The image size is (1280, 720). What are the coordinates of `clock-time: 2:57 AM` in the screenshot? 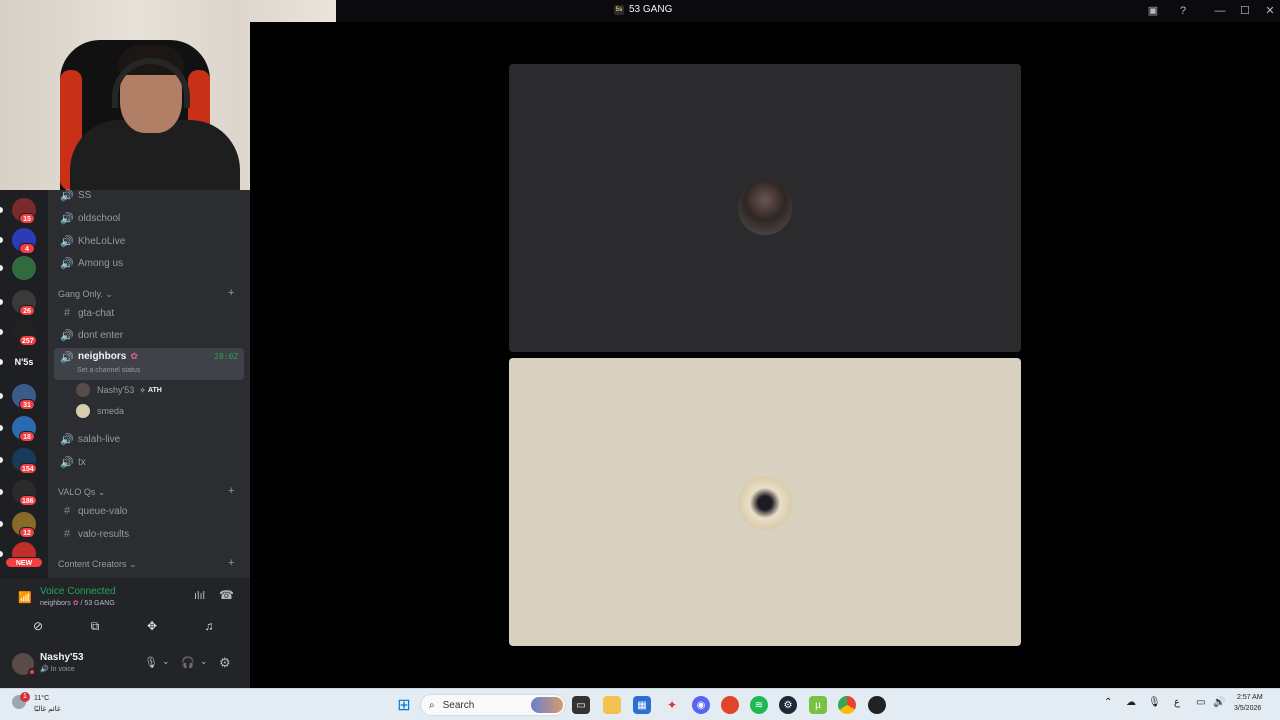 It's located at (1250, 697).